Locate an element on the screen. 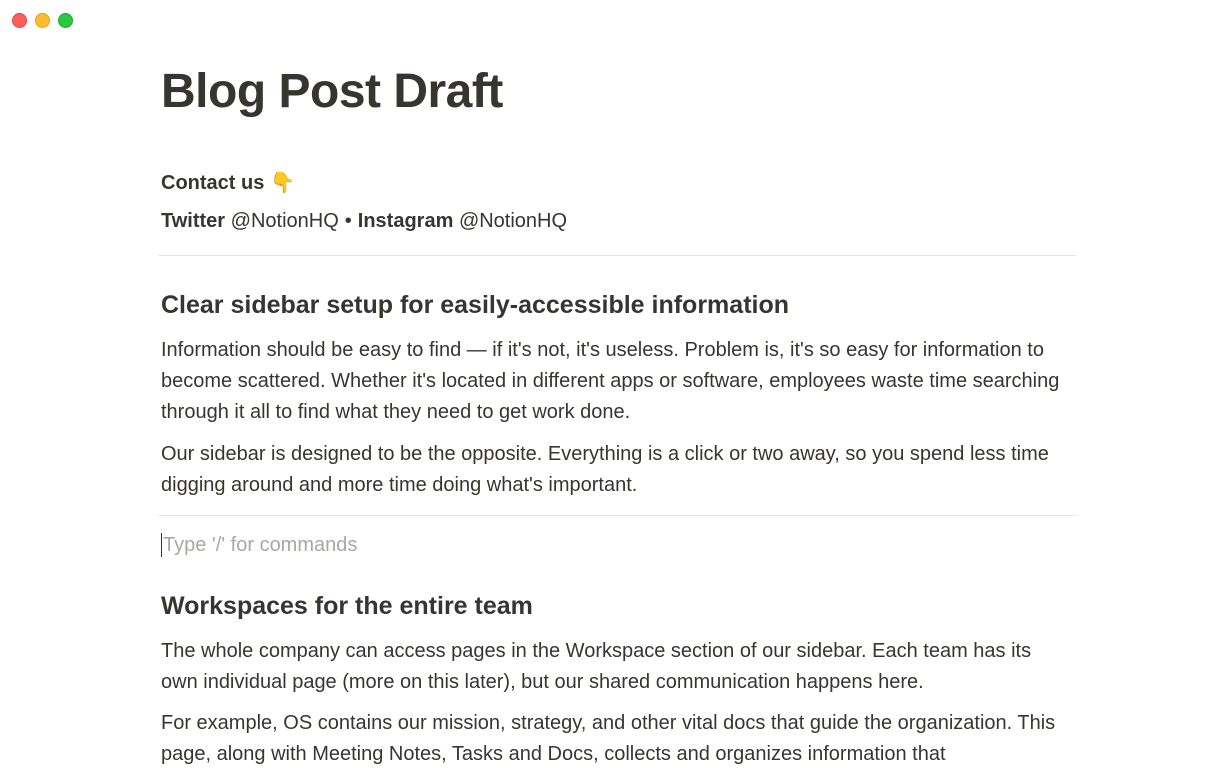 This screenshot has width=1228, height=768. twitter-handle: @NotionHQ is located at coordinates (284, 221).